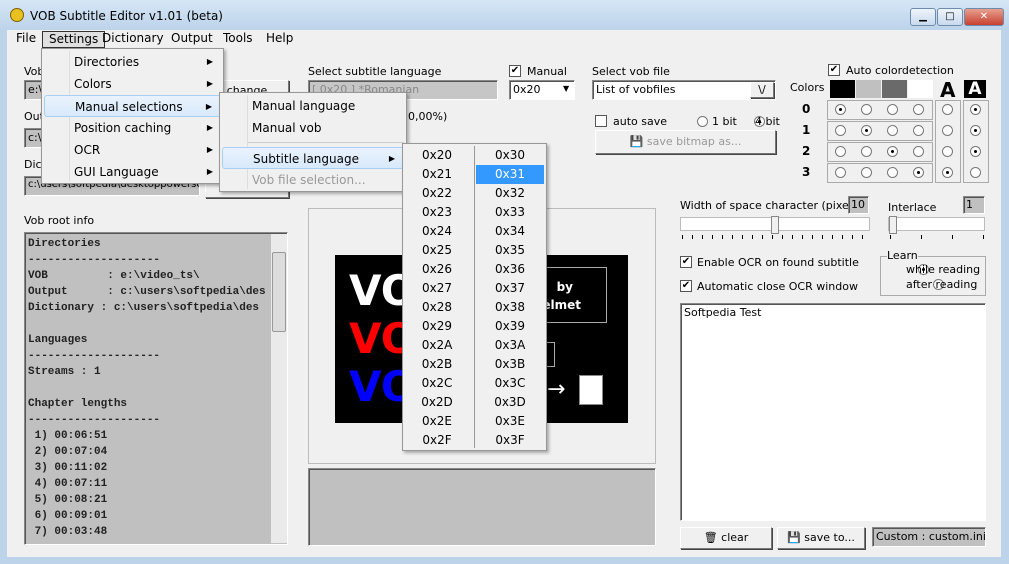  What do you see at coordinates (796, 537) in the screenshot?
I see `floppy-icon: 💾` at bounding box center [796, 537].